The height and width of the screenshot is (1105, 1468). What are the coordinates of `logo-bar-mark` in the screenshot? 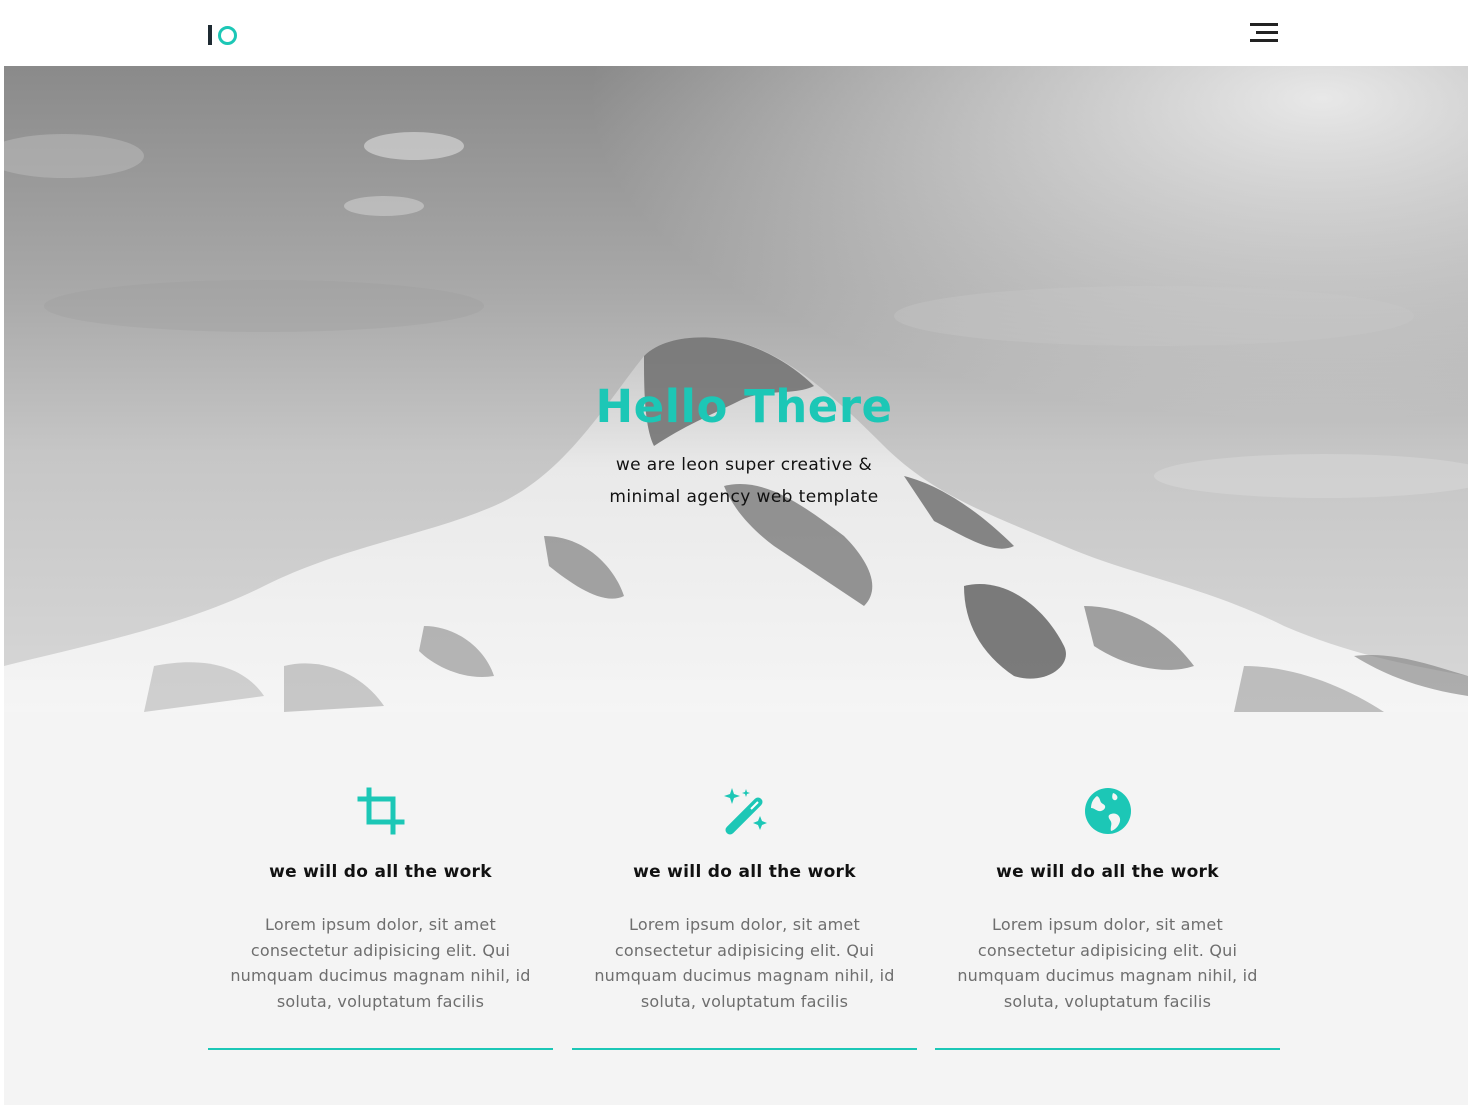 It's located at (210, 35).